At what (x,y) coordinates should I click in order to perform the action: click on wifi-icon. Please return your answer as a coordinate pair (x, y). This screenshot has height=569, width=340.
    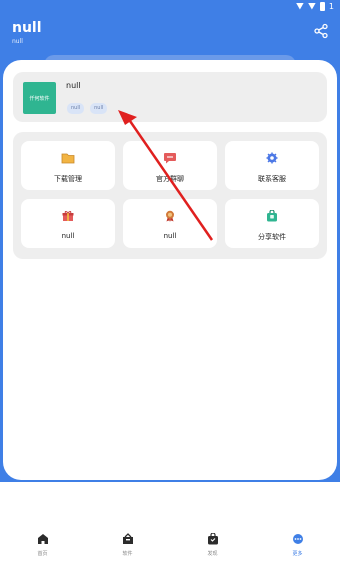
    Looking at the image, I should click on (299, 6).